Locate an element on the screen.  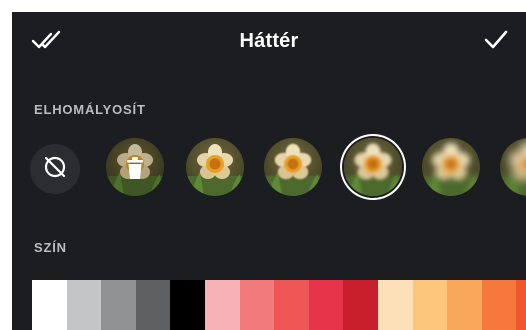
page-title: Háttér is located at coordinates (269, 41).